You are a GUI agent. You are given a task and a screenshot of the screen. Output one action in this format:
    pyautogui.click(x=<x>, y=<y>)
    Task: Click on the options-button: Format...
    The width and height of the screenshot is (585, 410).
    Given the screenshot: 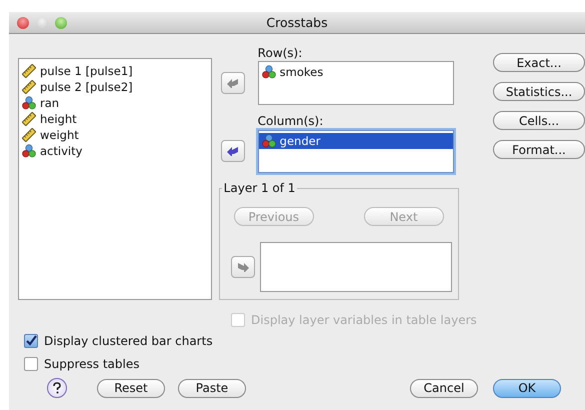 What is the action you would take?
    pyautogui.click(x=539, y=149)
    